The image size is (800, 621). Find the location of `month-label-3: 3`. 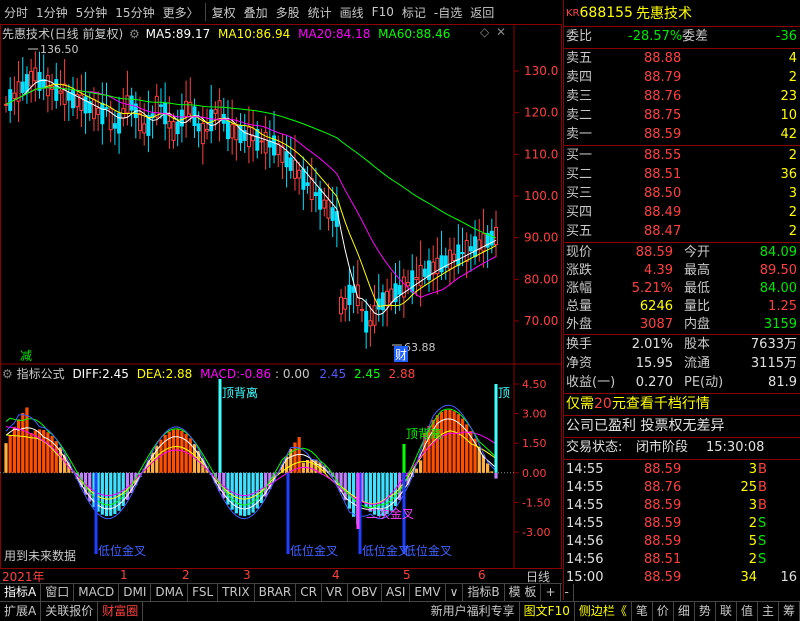

month-label-3: 3 is located at coordinates (247, 575).